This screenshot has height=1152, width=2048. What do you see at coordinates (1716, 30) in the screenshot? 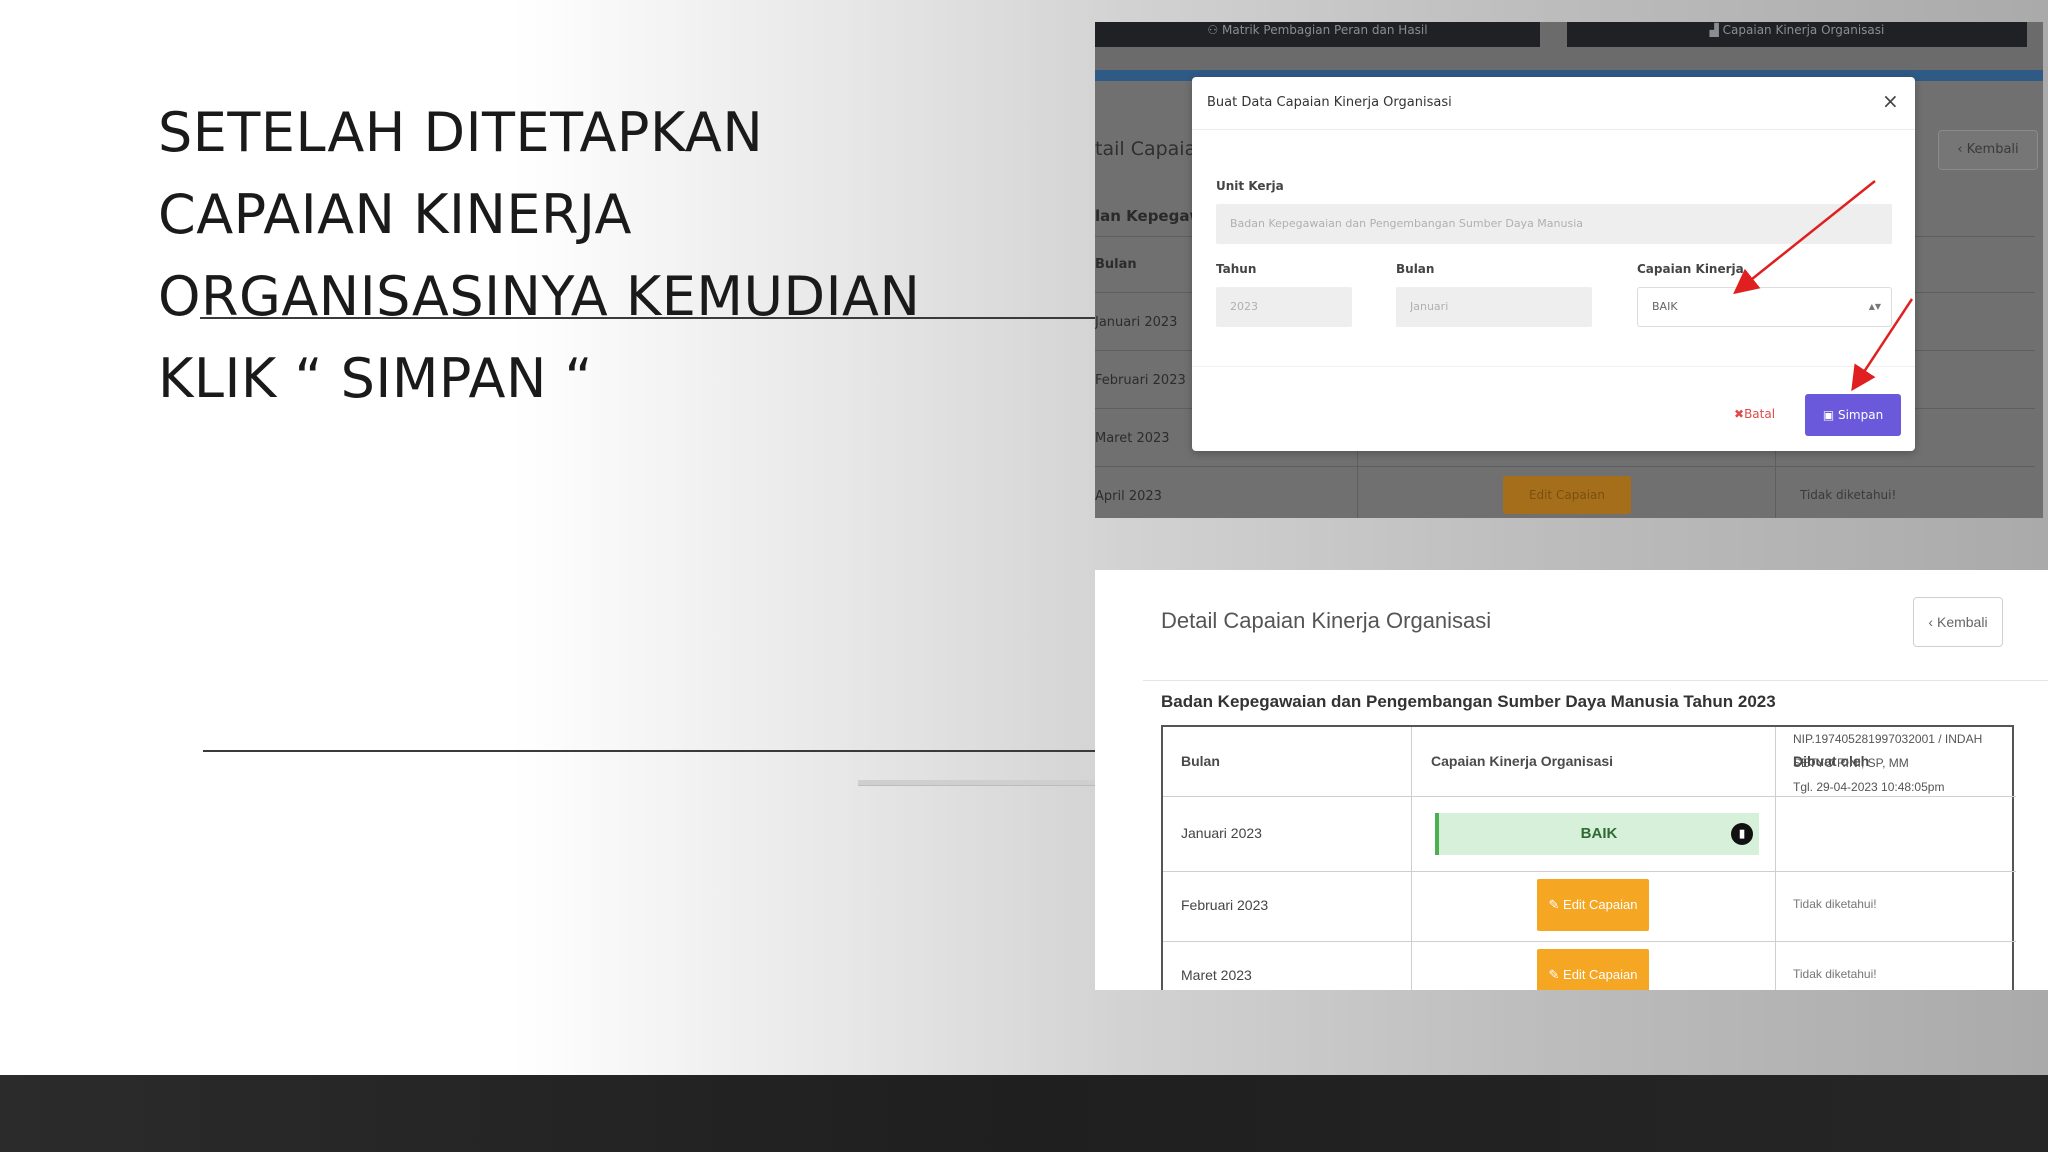
I see `chart-icon: ▟` at bounding box center [1716, 30].